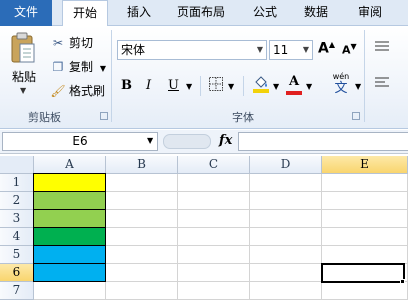  I want to click on cell-c3, so click(214, 219).